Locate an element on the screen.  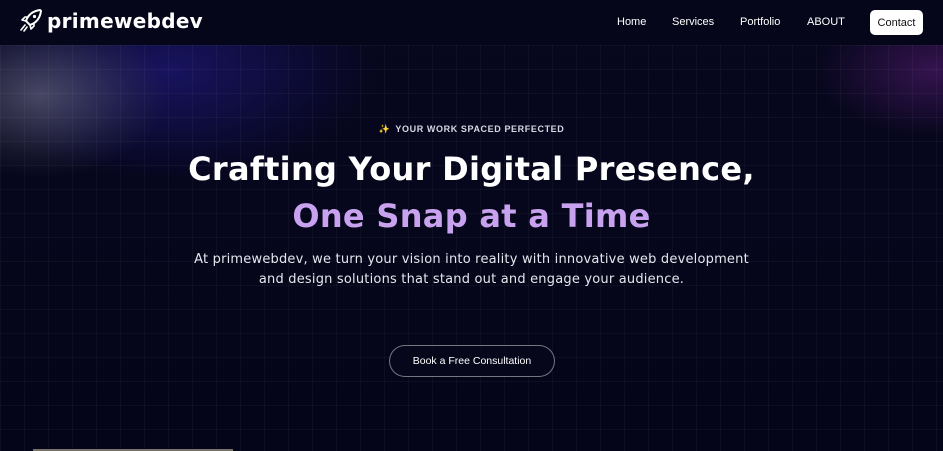
nav-link-about: ABOUT is located at coordinates (826, 22).